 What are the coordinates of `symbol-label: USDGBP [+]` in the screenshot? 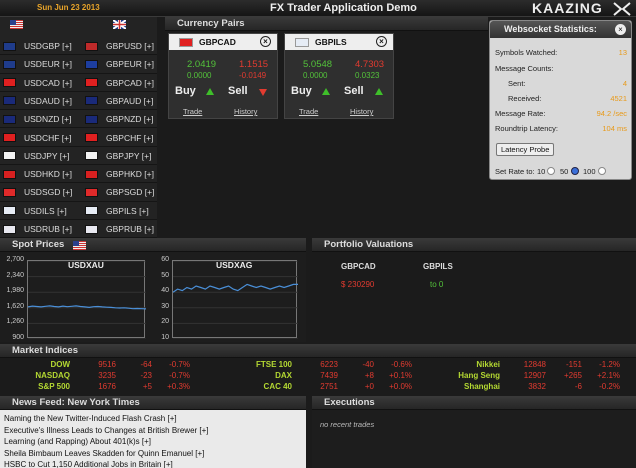 It's located at (48, 46).